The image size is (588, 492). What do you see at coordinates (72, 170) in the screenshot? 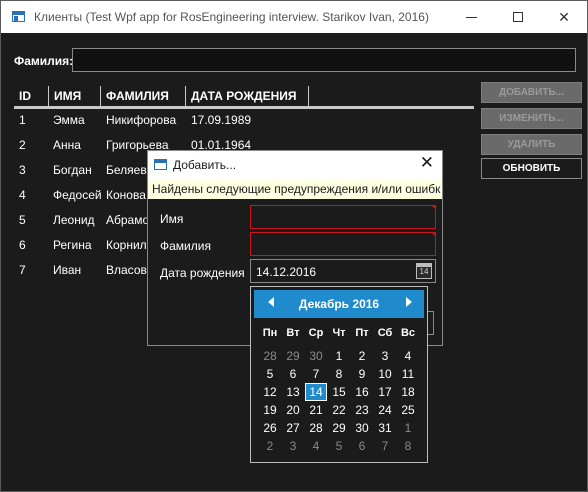
I see `table-cell: Богдан` at bounding box center [72, 170].